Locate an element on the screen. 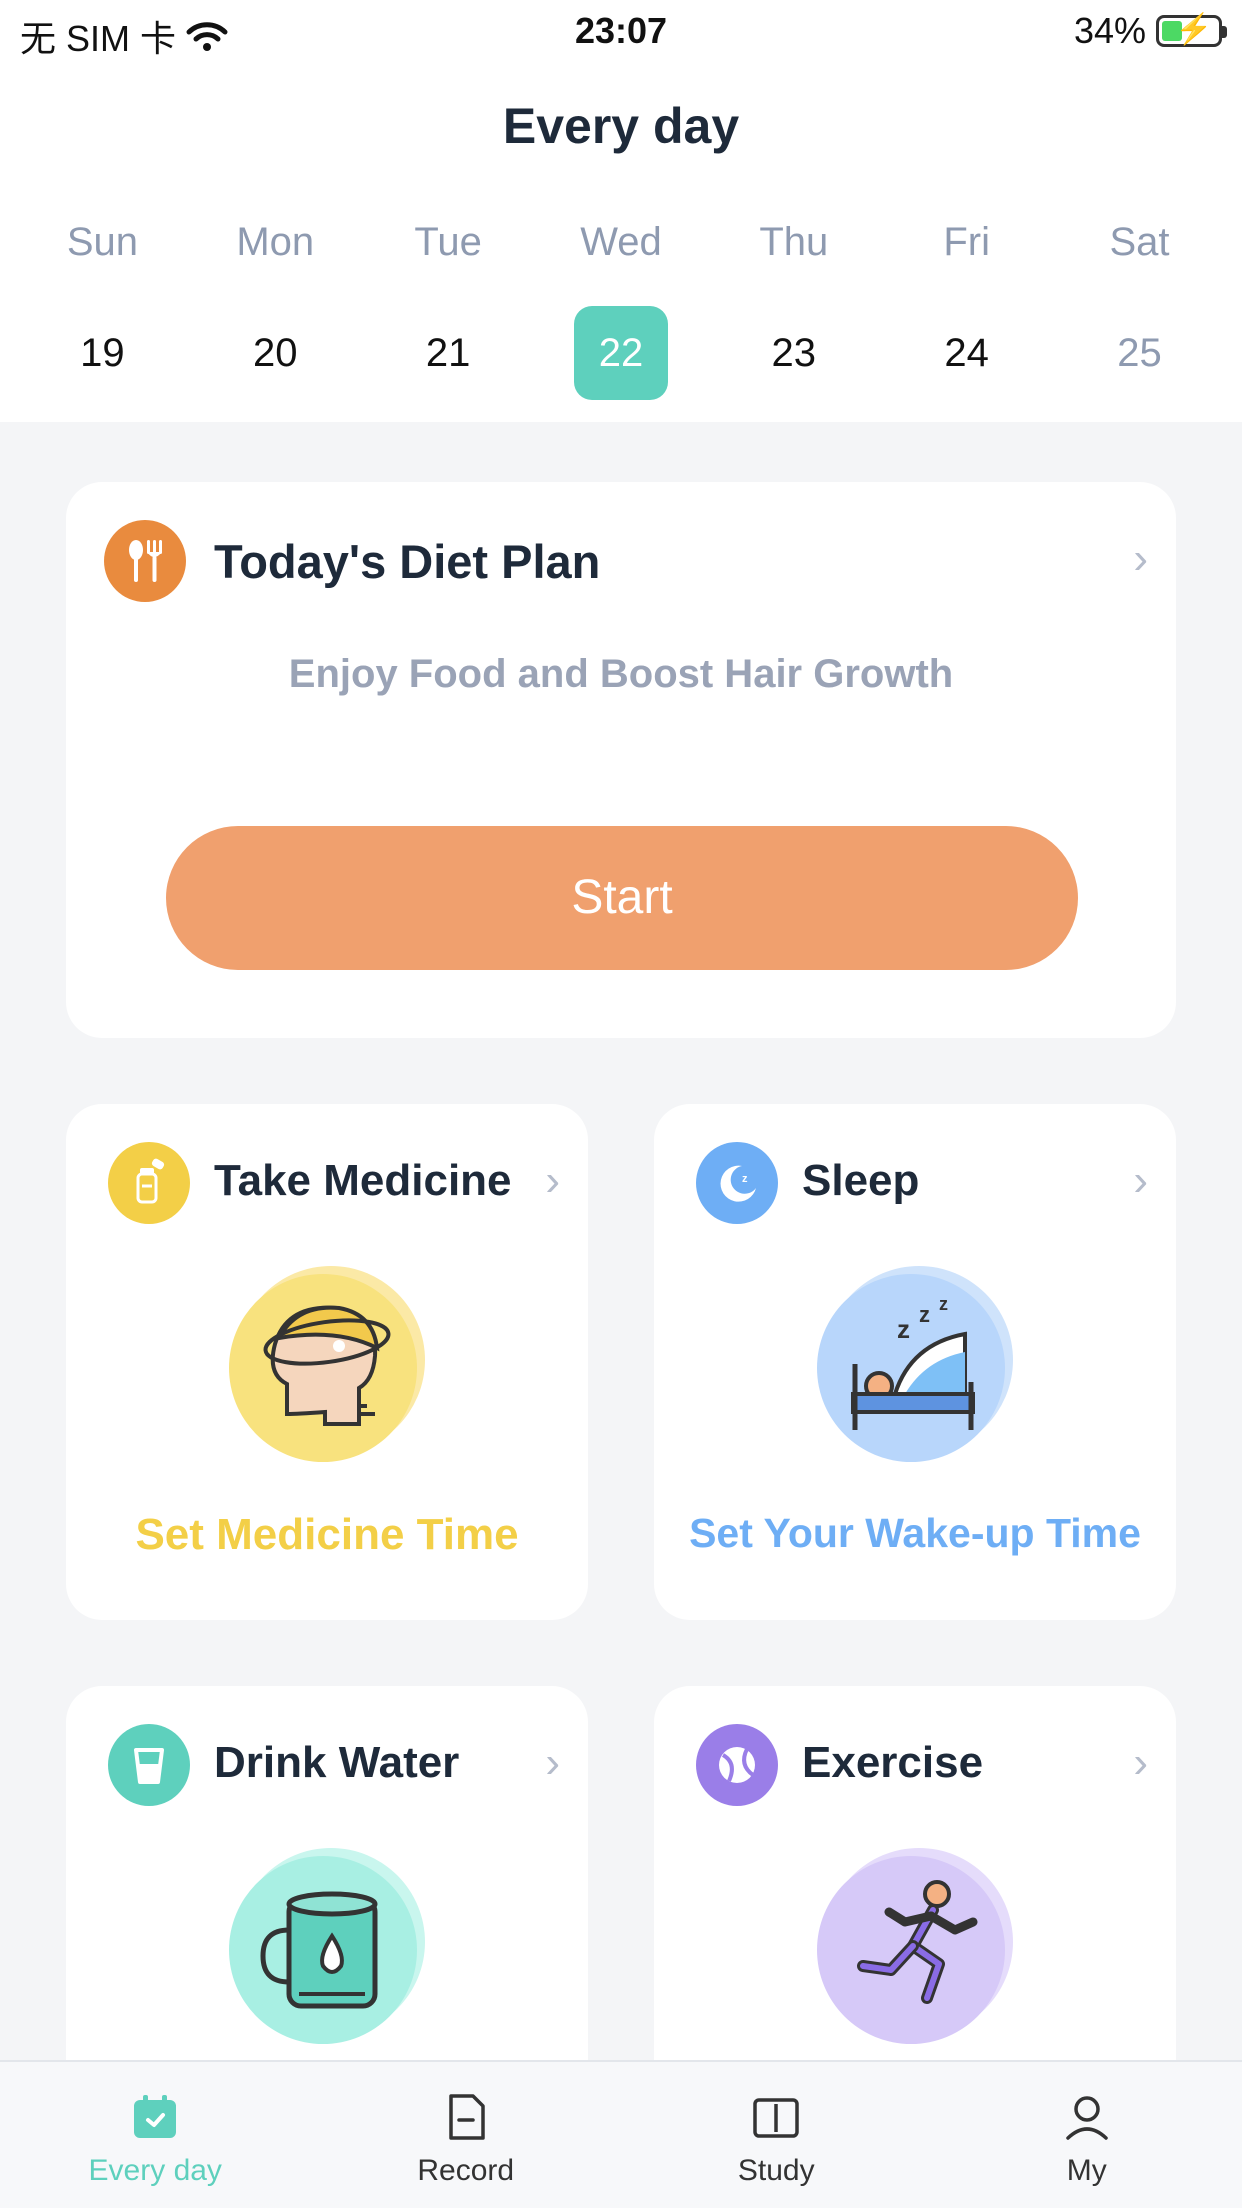 This screenshot has width=1242, height=2208. day-number: 20 is located at coordinates (275, 353).